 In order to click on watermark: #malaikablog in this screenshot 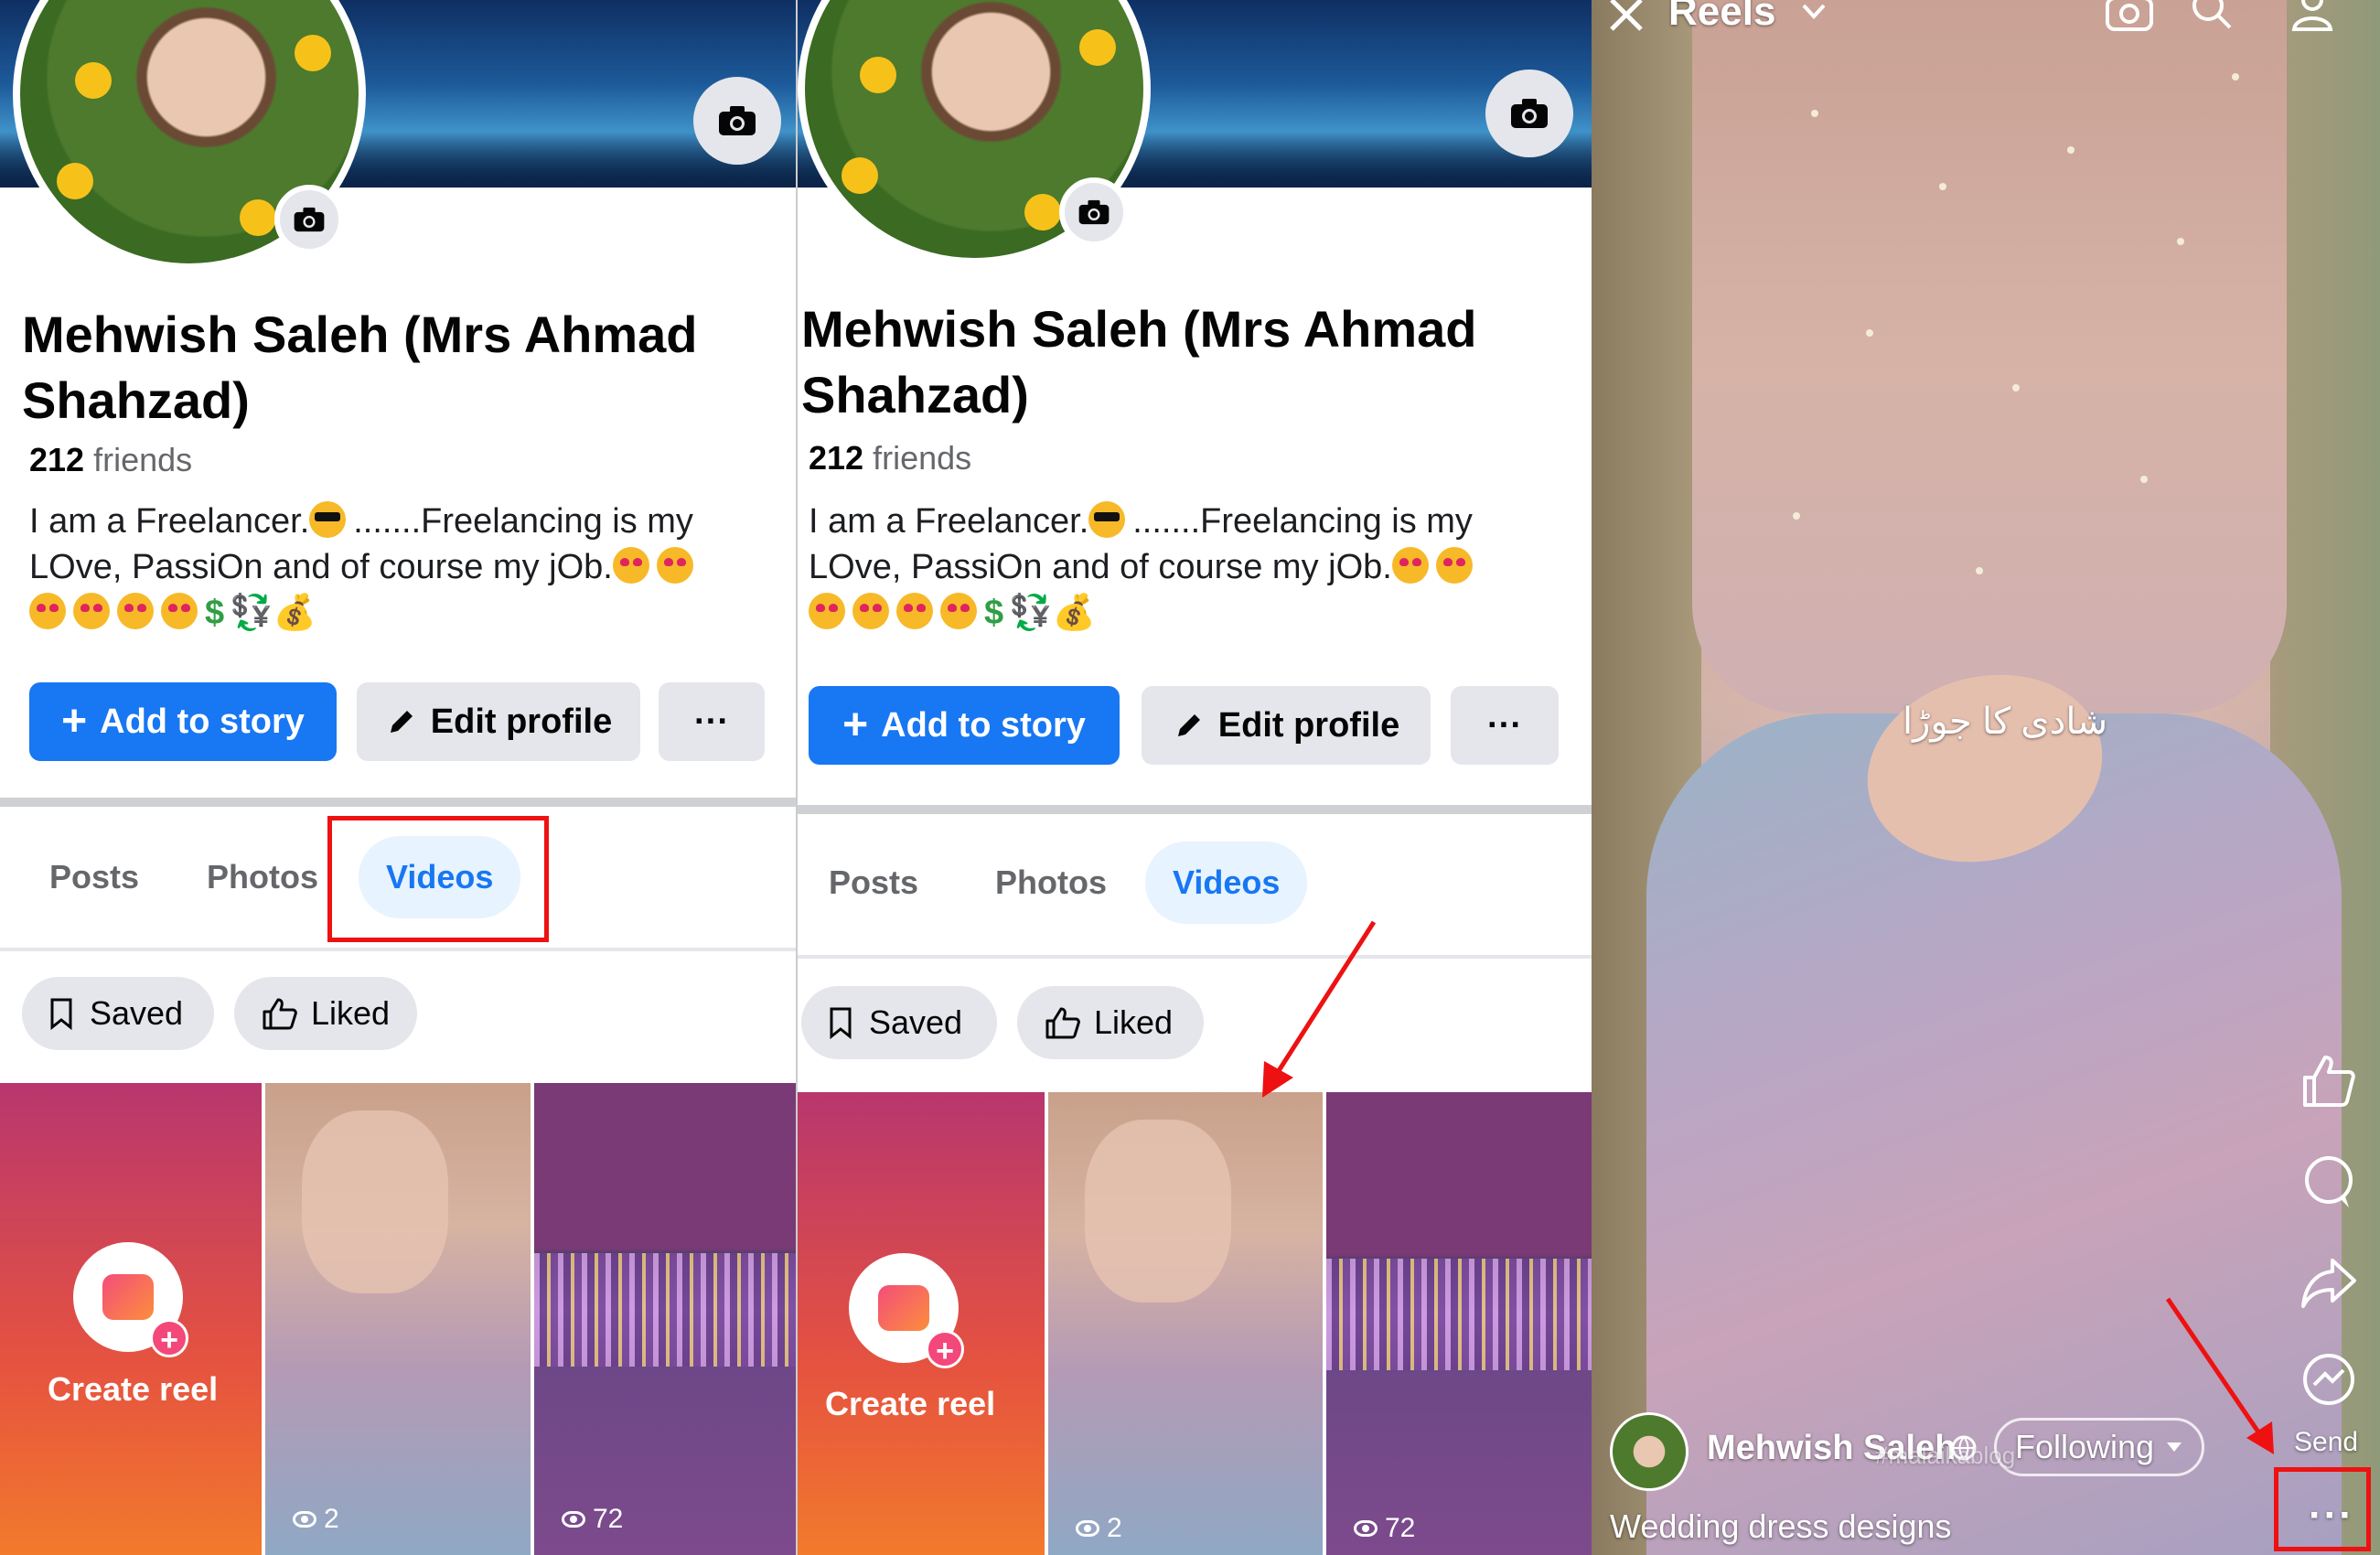, I will do `click(1945, 1455)`.